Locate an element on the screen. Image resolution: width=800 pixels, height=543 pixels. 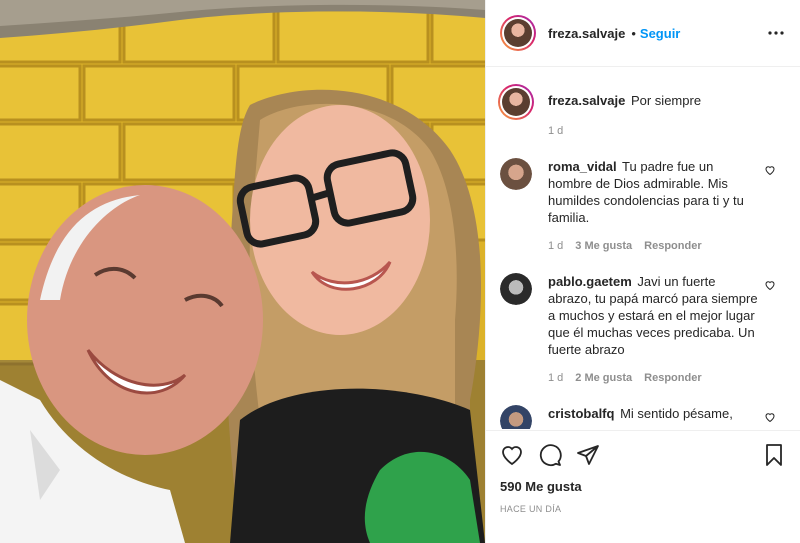
caption-text: Por siempre is located at coordinates (666, 100).